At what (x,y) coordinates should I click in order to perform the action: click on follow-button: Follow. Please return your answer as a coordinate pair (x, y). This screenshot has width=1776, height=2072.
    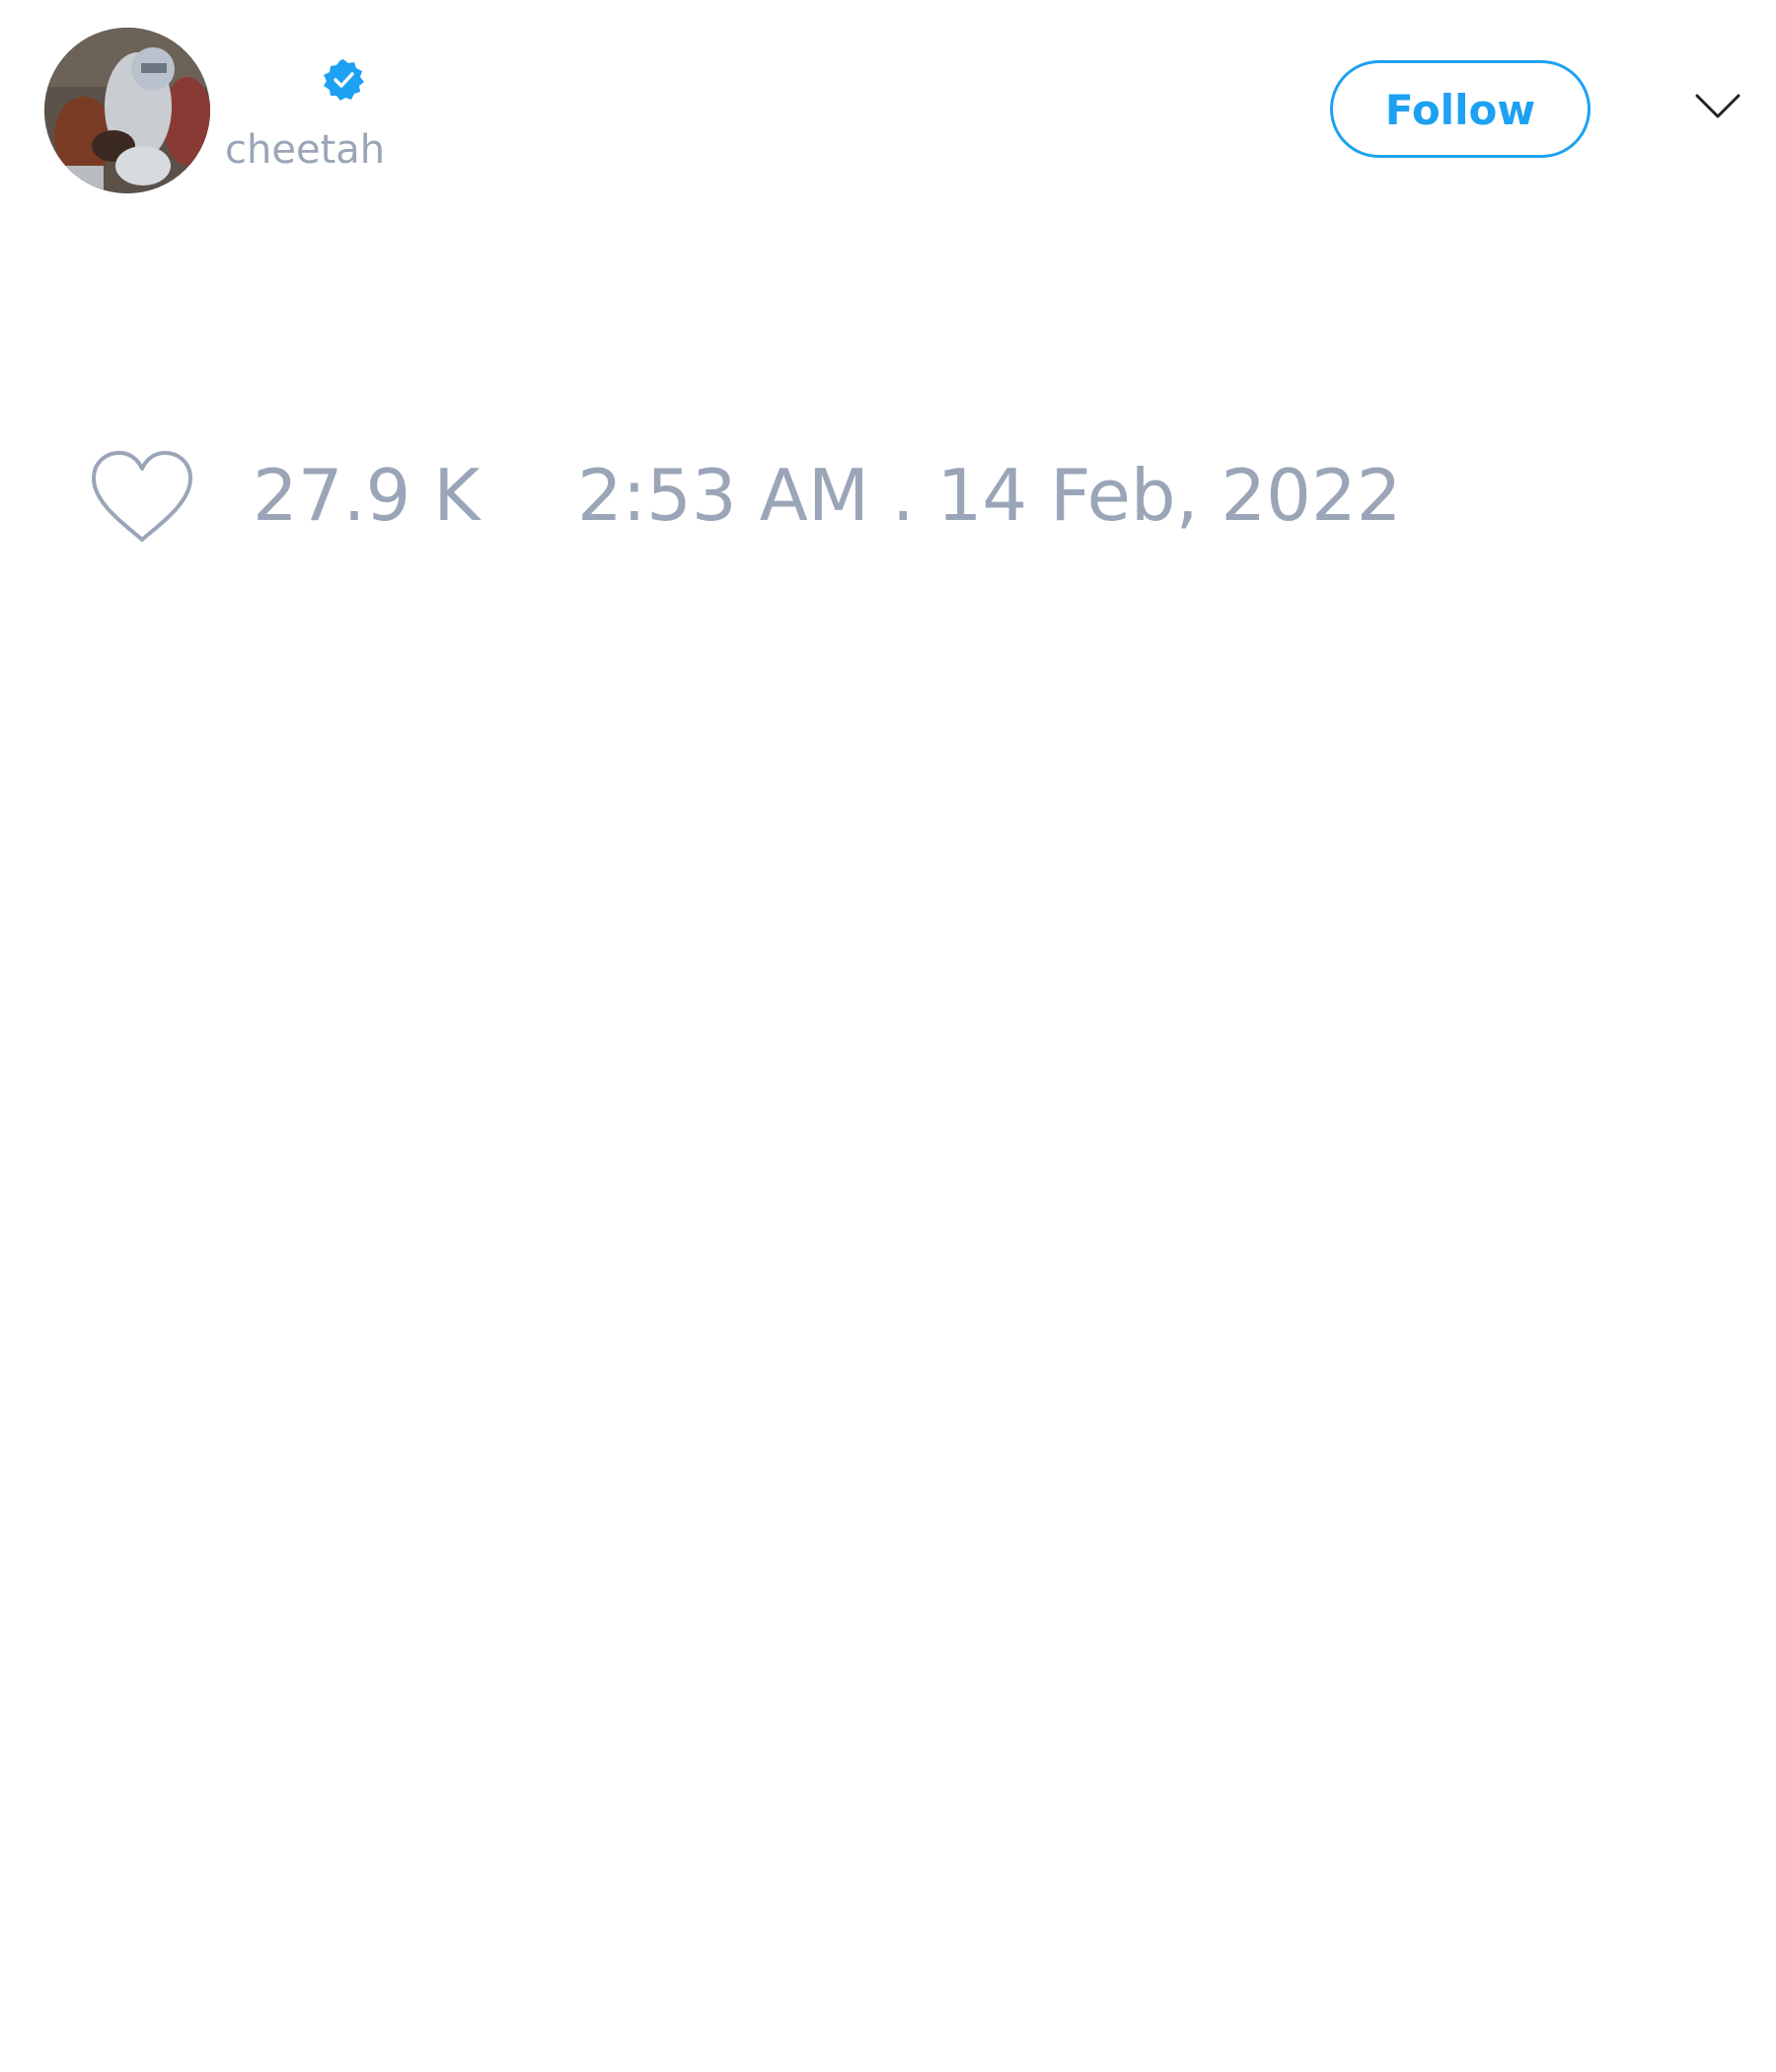
    Looking at the image, I should click on (1461, 109).